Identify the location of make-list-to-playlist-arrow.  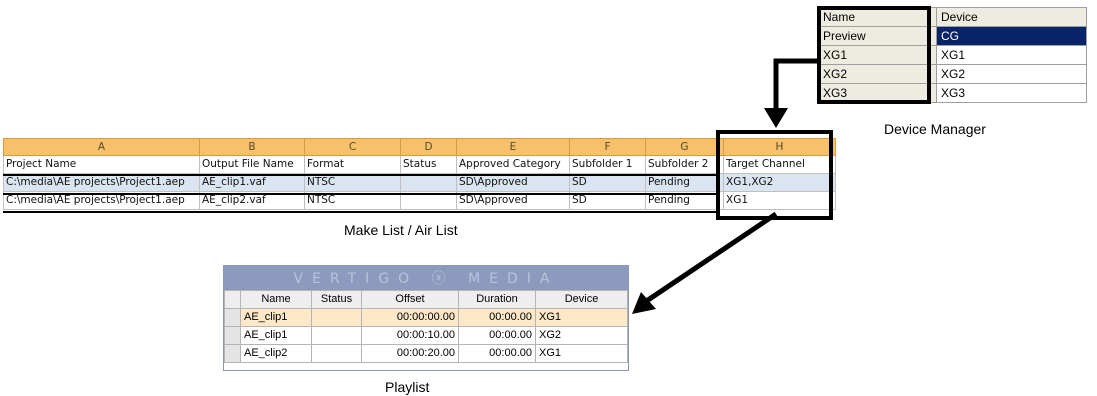
(710, 258).